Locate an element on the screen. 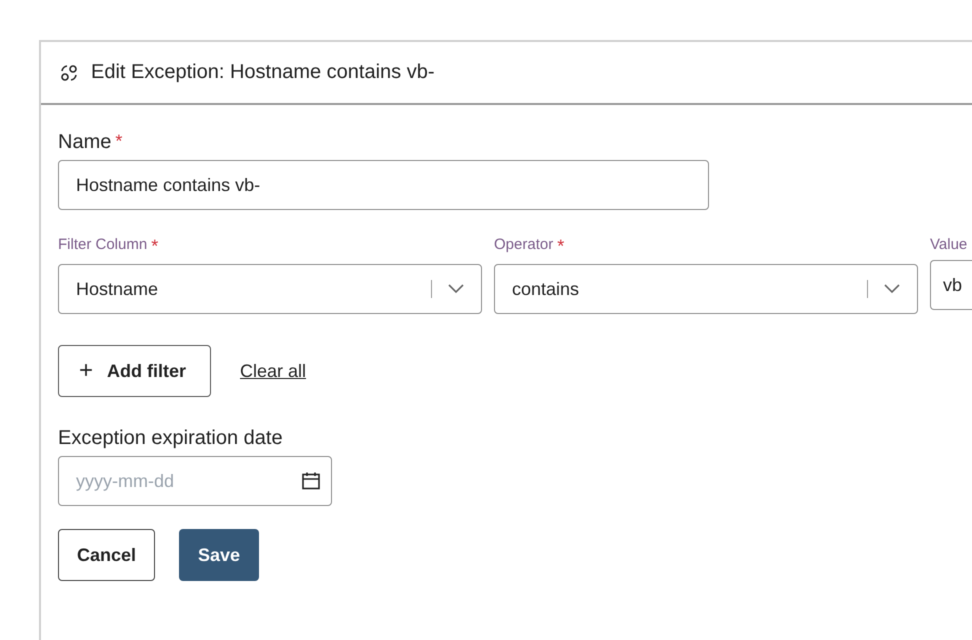 The width and height of the screenshot is (972, 640). value-field: vb is located at coordinates (951, 285).